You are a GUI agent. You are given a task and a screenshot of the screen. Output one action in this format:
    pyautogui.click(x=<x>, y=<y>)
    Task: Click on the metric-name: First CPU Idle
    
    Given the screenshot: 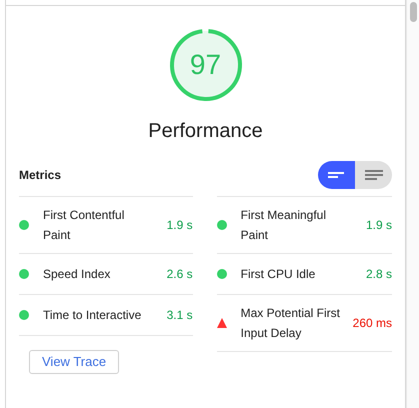 What is the action you would take?
    pyautogui.click(x=278, y=274)
    